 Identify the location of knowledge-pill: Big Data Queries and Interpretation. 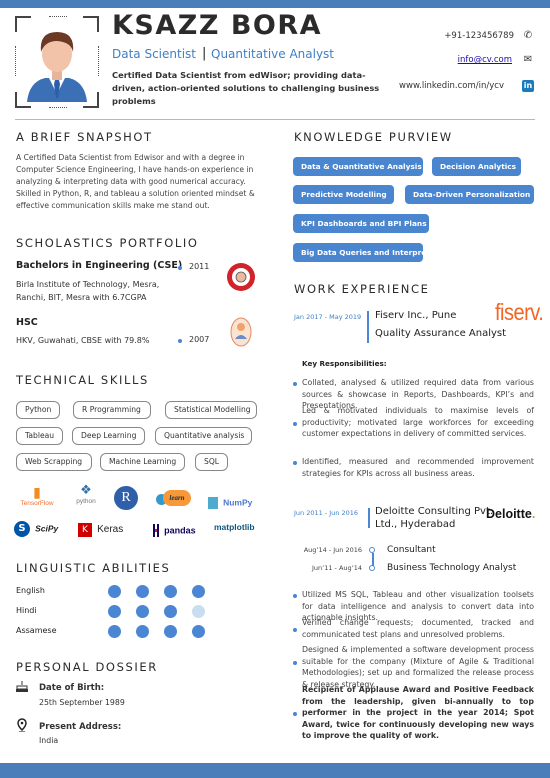
(372, 252).